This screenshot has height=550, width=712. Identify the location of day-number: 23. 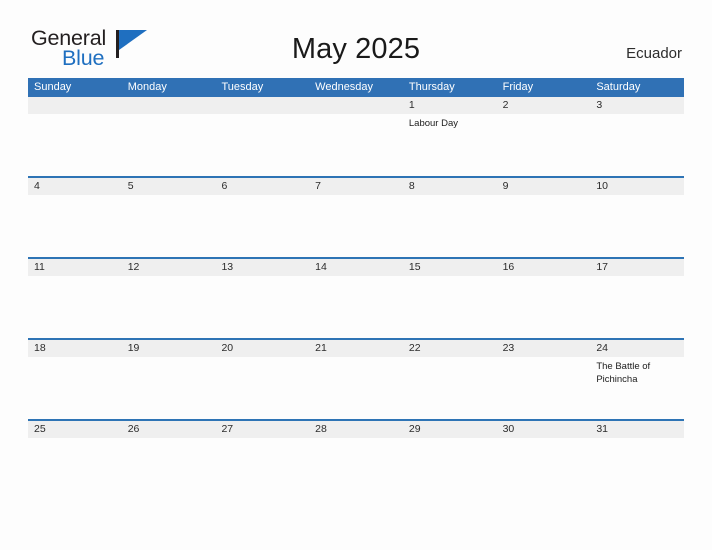
(508, 348).